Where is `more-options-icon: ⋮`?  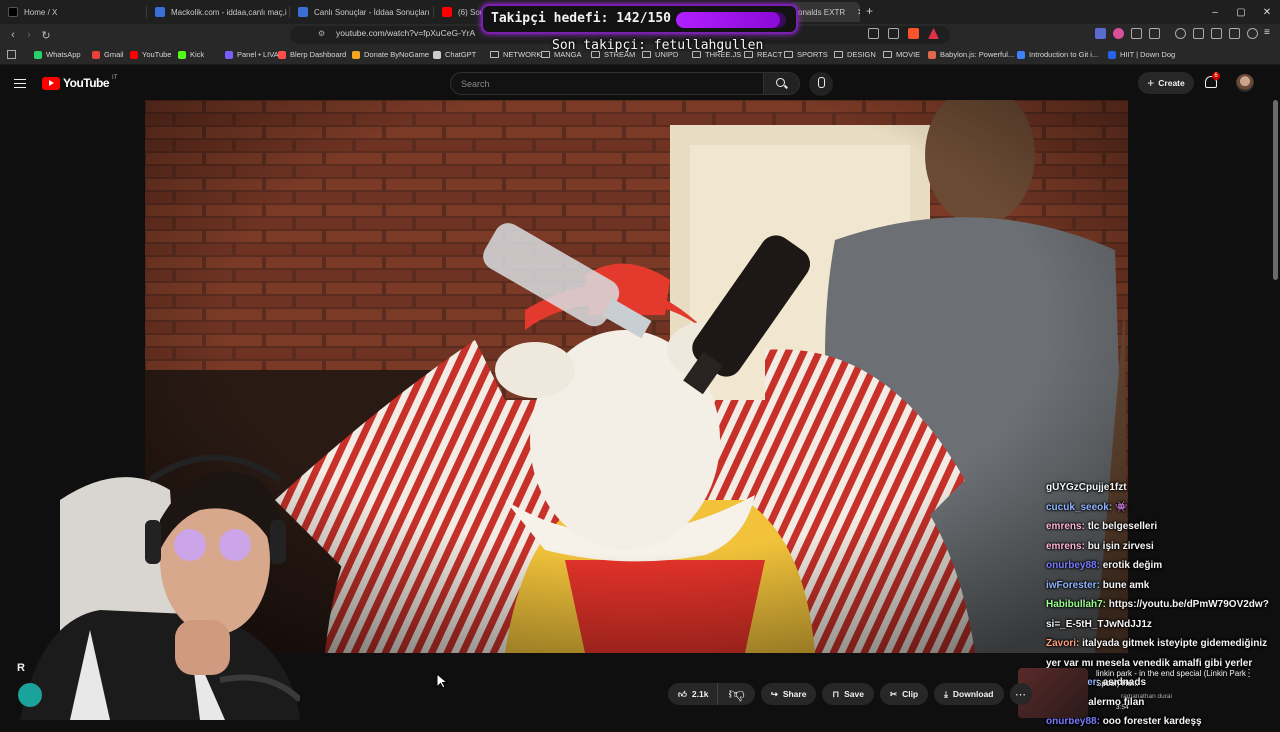 more-options-icon: ⋮ is located at coordinates (1249, 673).